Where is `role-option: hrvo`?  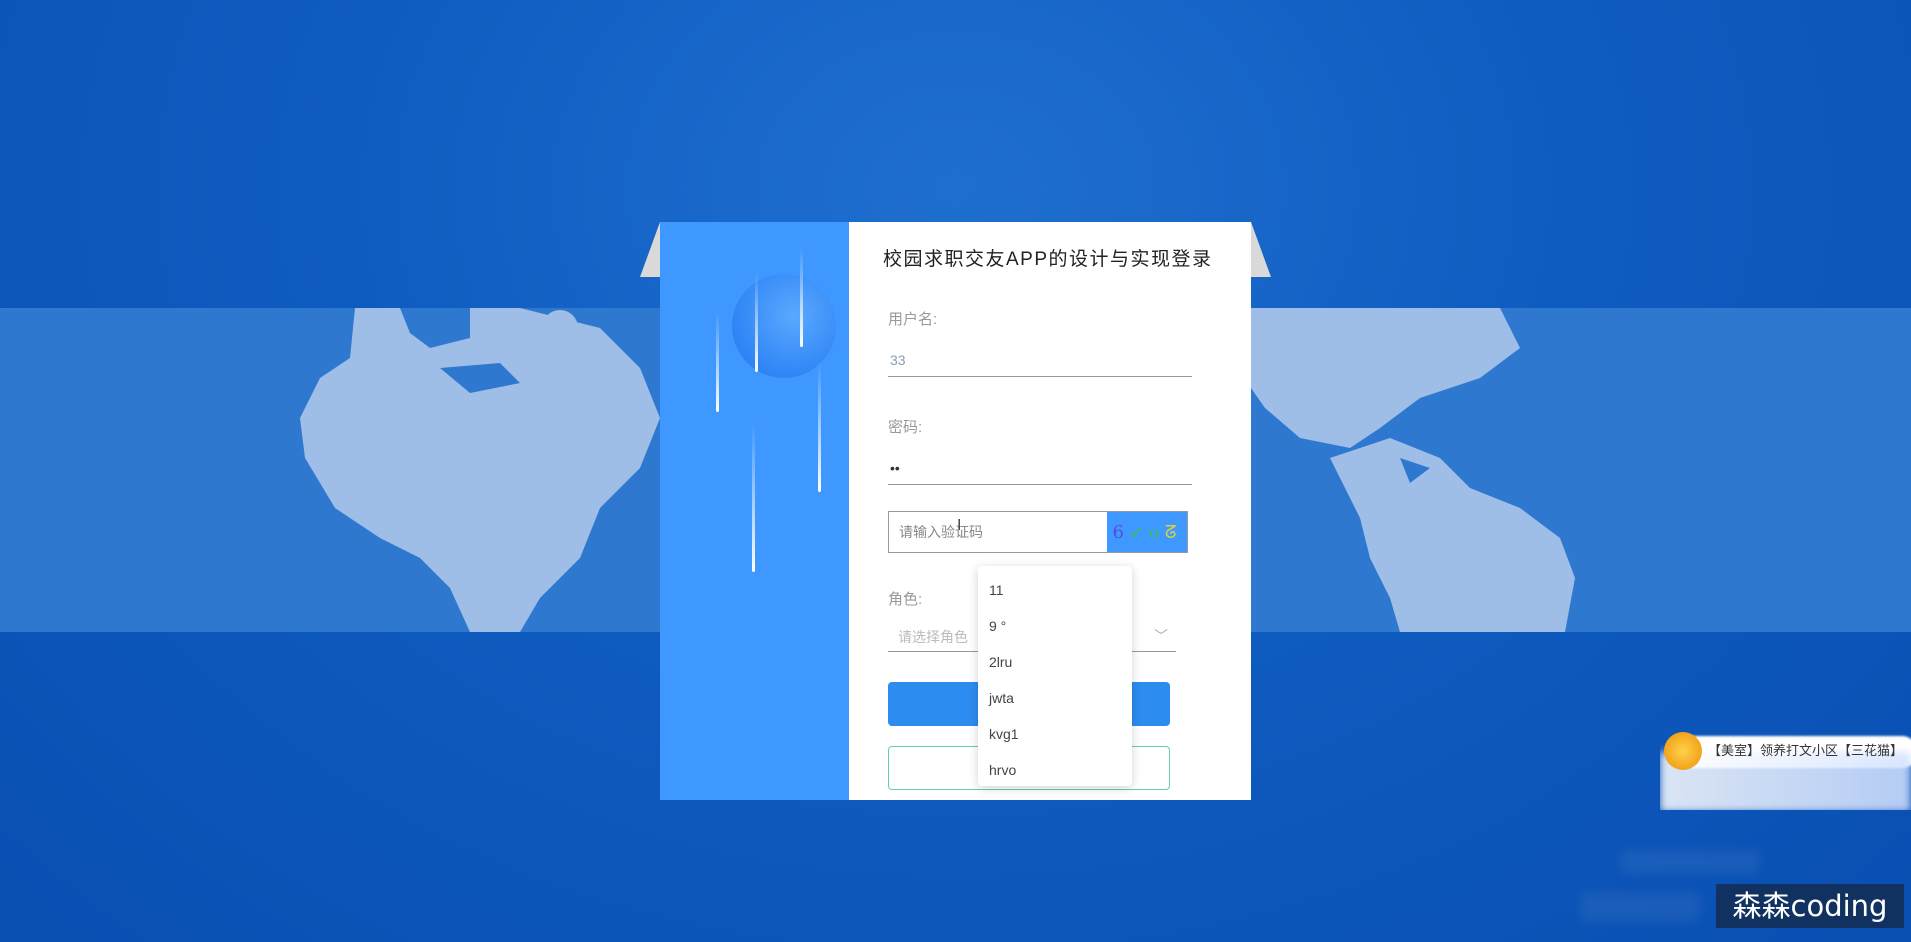
role-option: hrvo is located at coordinates (1055, 770).